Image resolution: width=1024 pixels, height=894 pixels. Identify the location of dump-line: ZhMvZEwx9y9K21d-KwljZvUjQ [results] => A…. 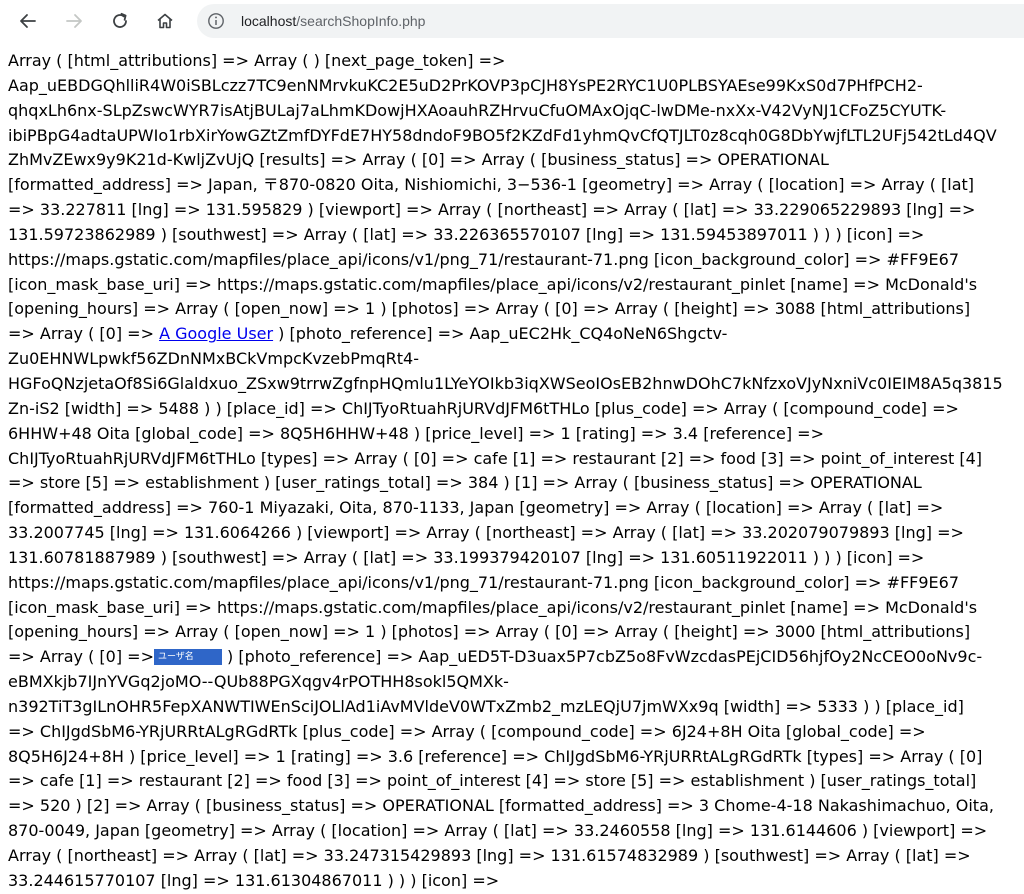
(418, 160).